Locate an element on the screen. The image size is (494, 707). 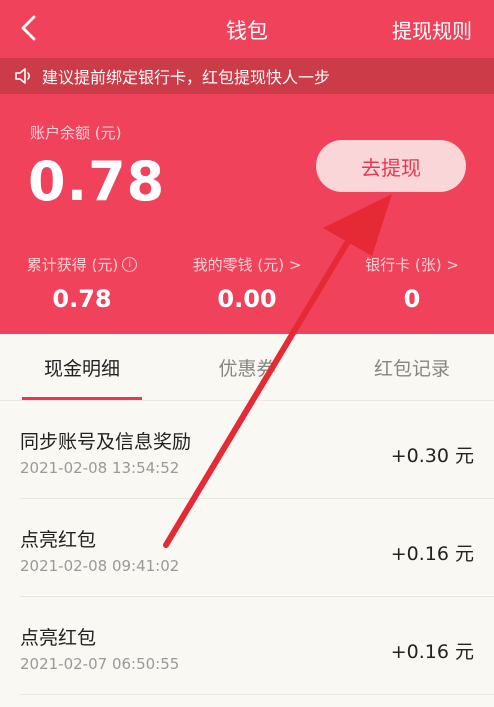
tab-coupons: 优惠券 is located at coordinates (247, 367).